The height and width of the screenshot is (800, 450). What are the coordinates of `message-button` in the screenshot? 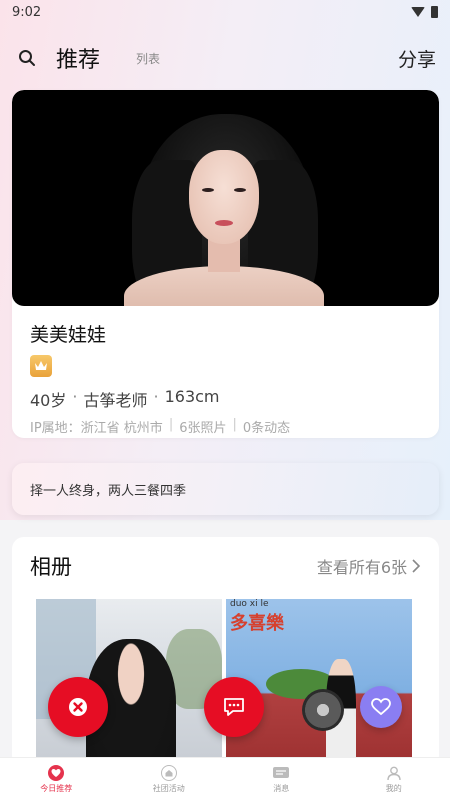 It's located at (234, 707).